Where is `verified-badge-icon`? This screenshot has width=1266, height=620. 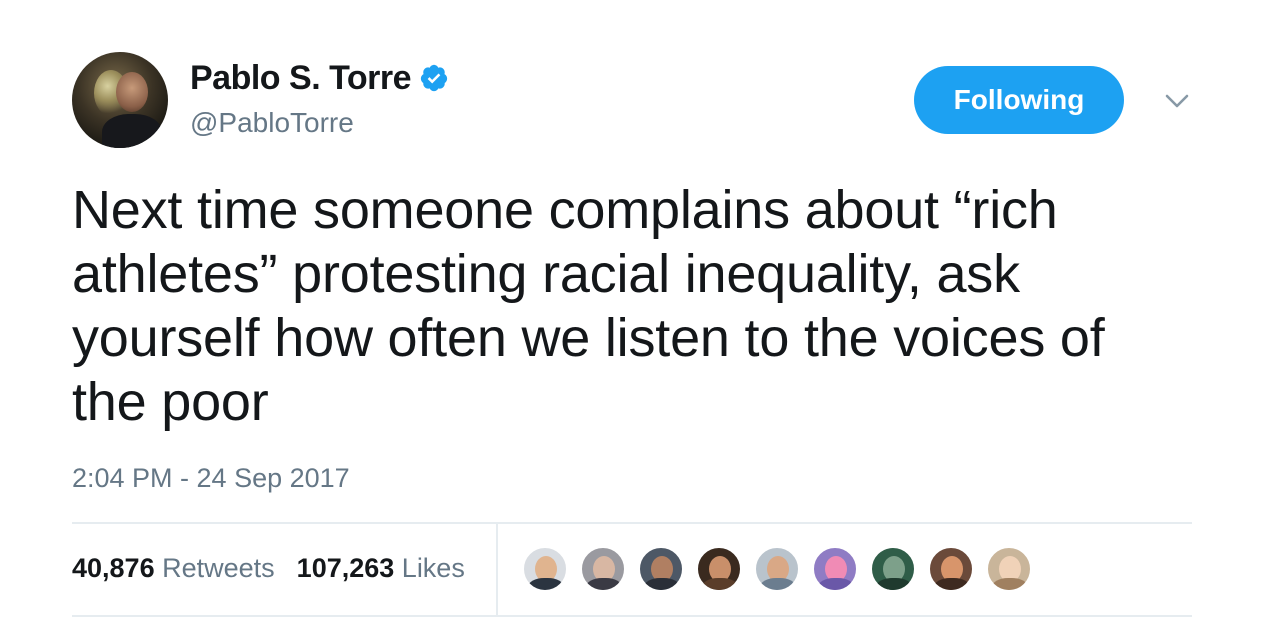 verified-badge-icon is located at coordinates (434, 78).